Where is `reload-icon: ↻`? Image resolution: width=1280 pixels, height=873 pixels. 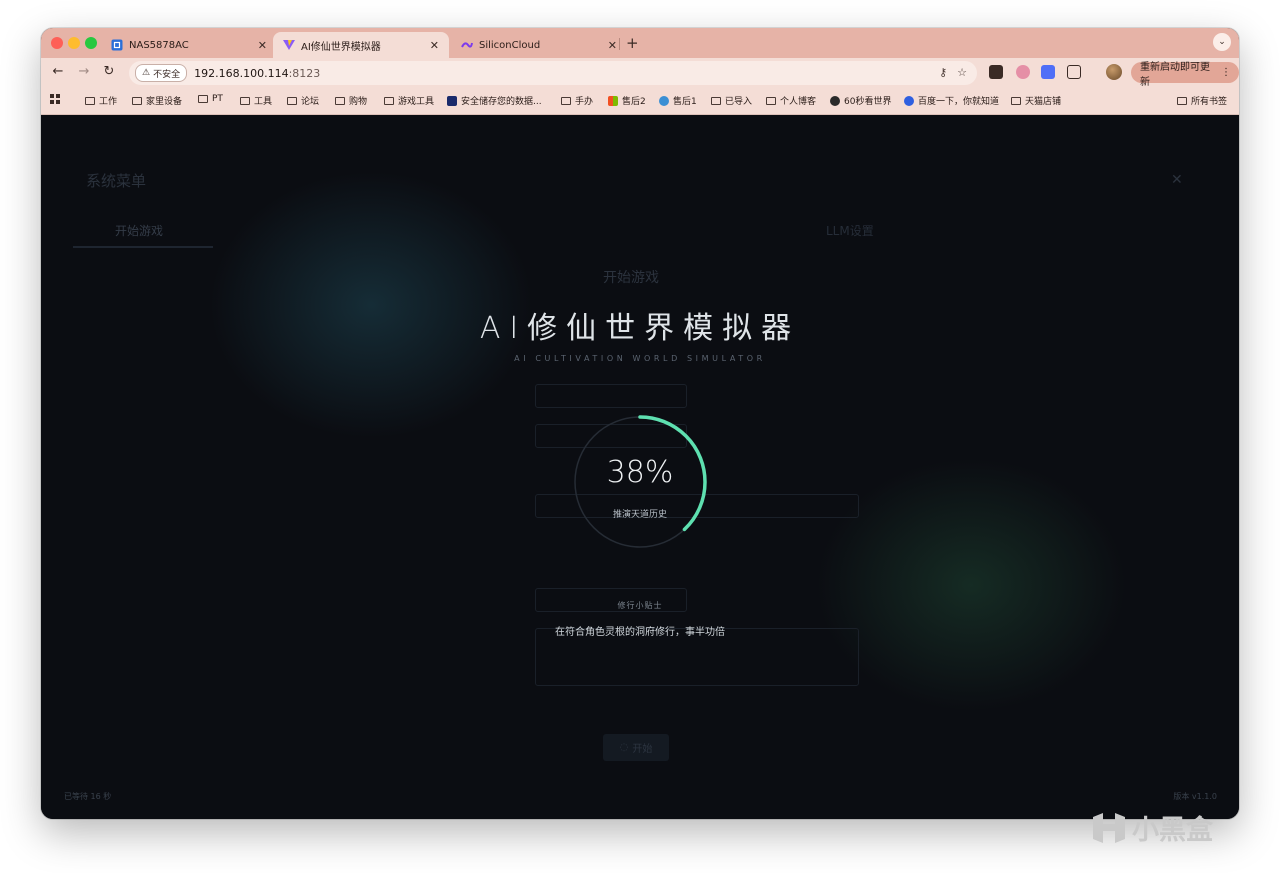
reload-icon: ↻ is located at coordinates (109, 71).